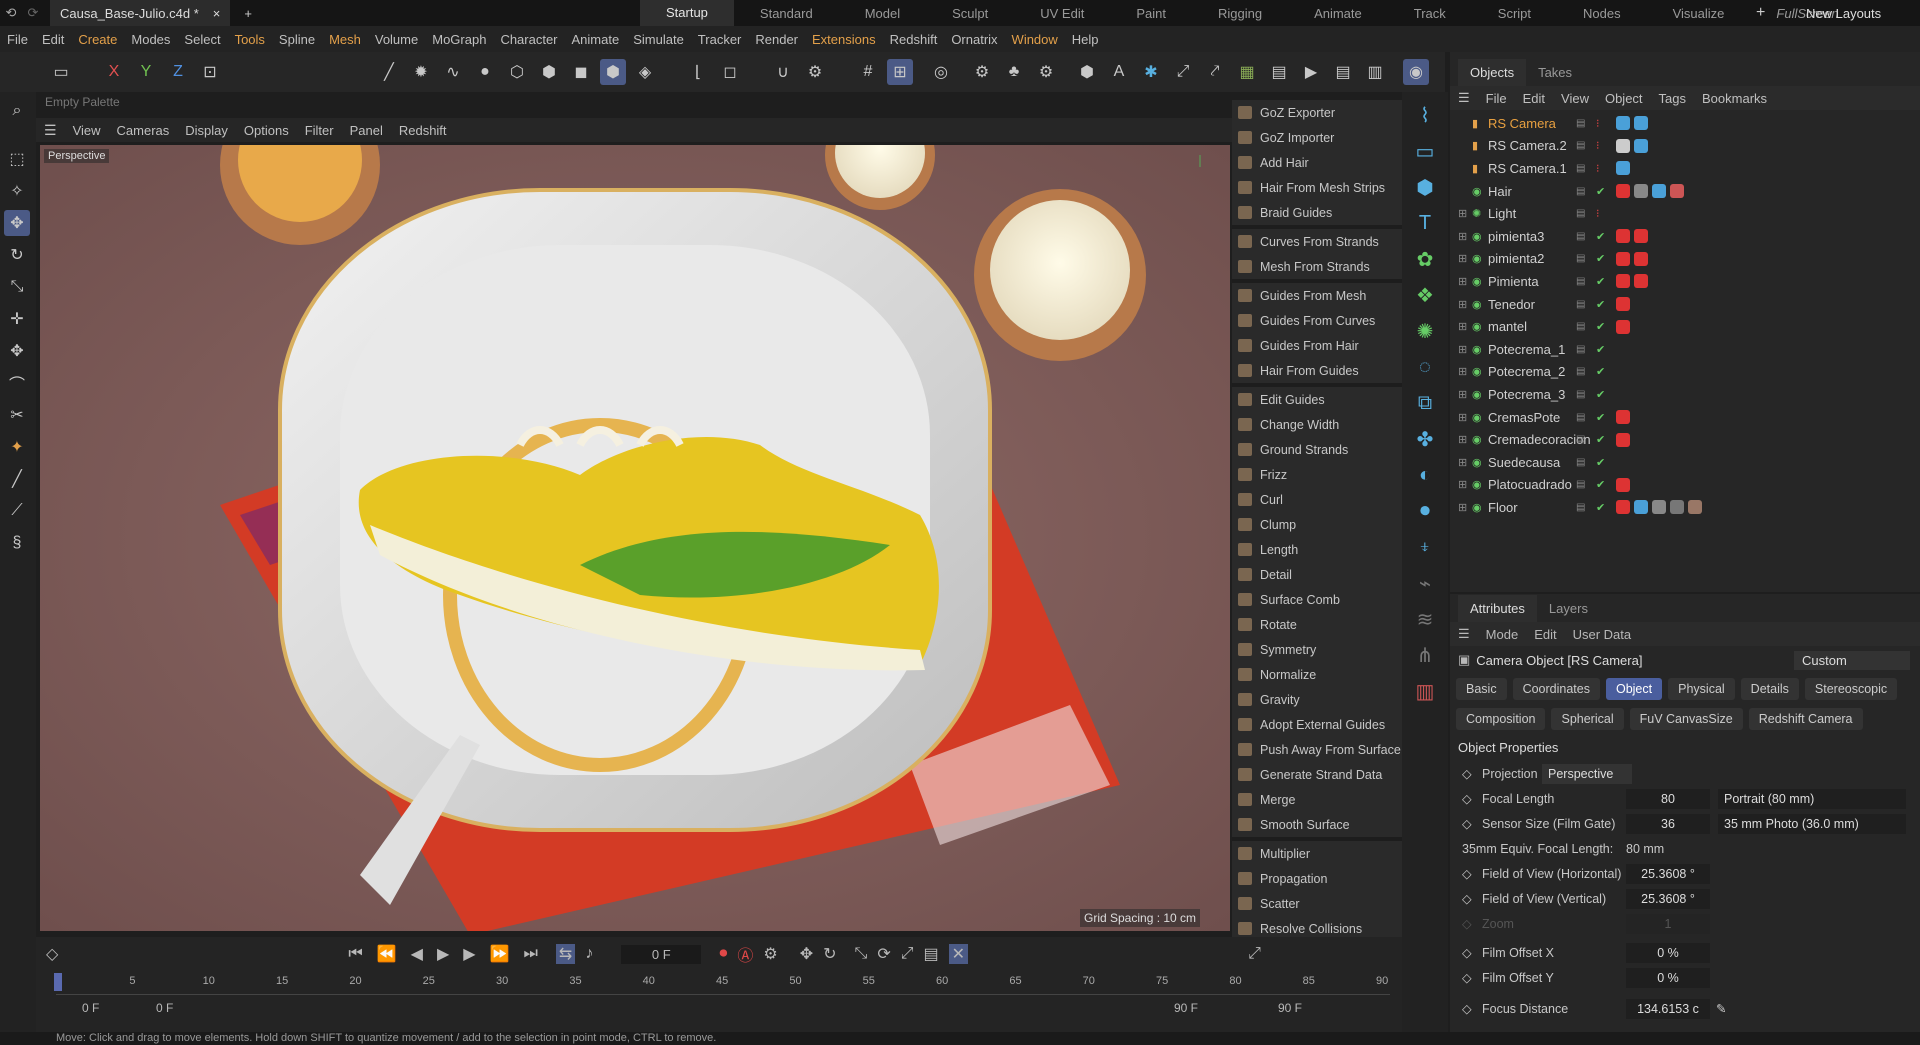 The height and width of the screenshot is (1045, 1920). I want to click on hair-menu-item-propagation: Propagation, so click(1317, 878).